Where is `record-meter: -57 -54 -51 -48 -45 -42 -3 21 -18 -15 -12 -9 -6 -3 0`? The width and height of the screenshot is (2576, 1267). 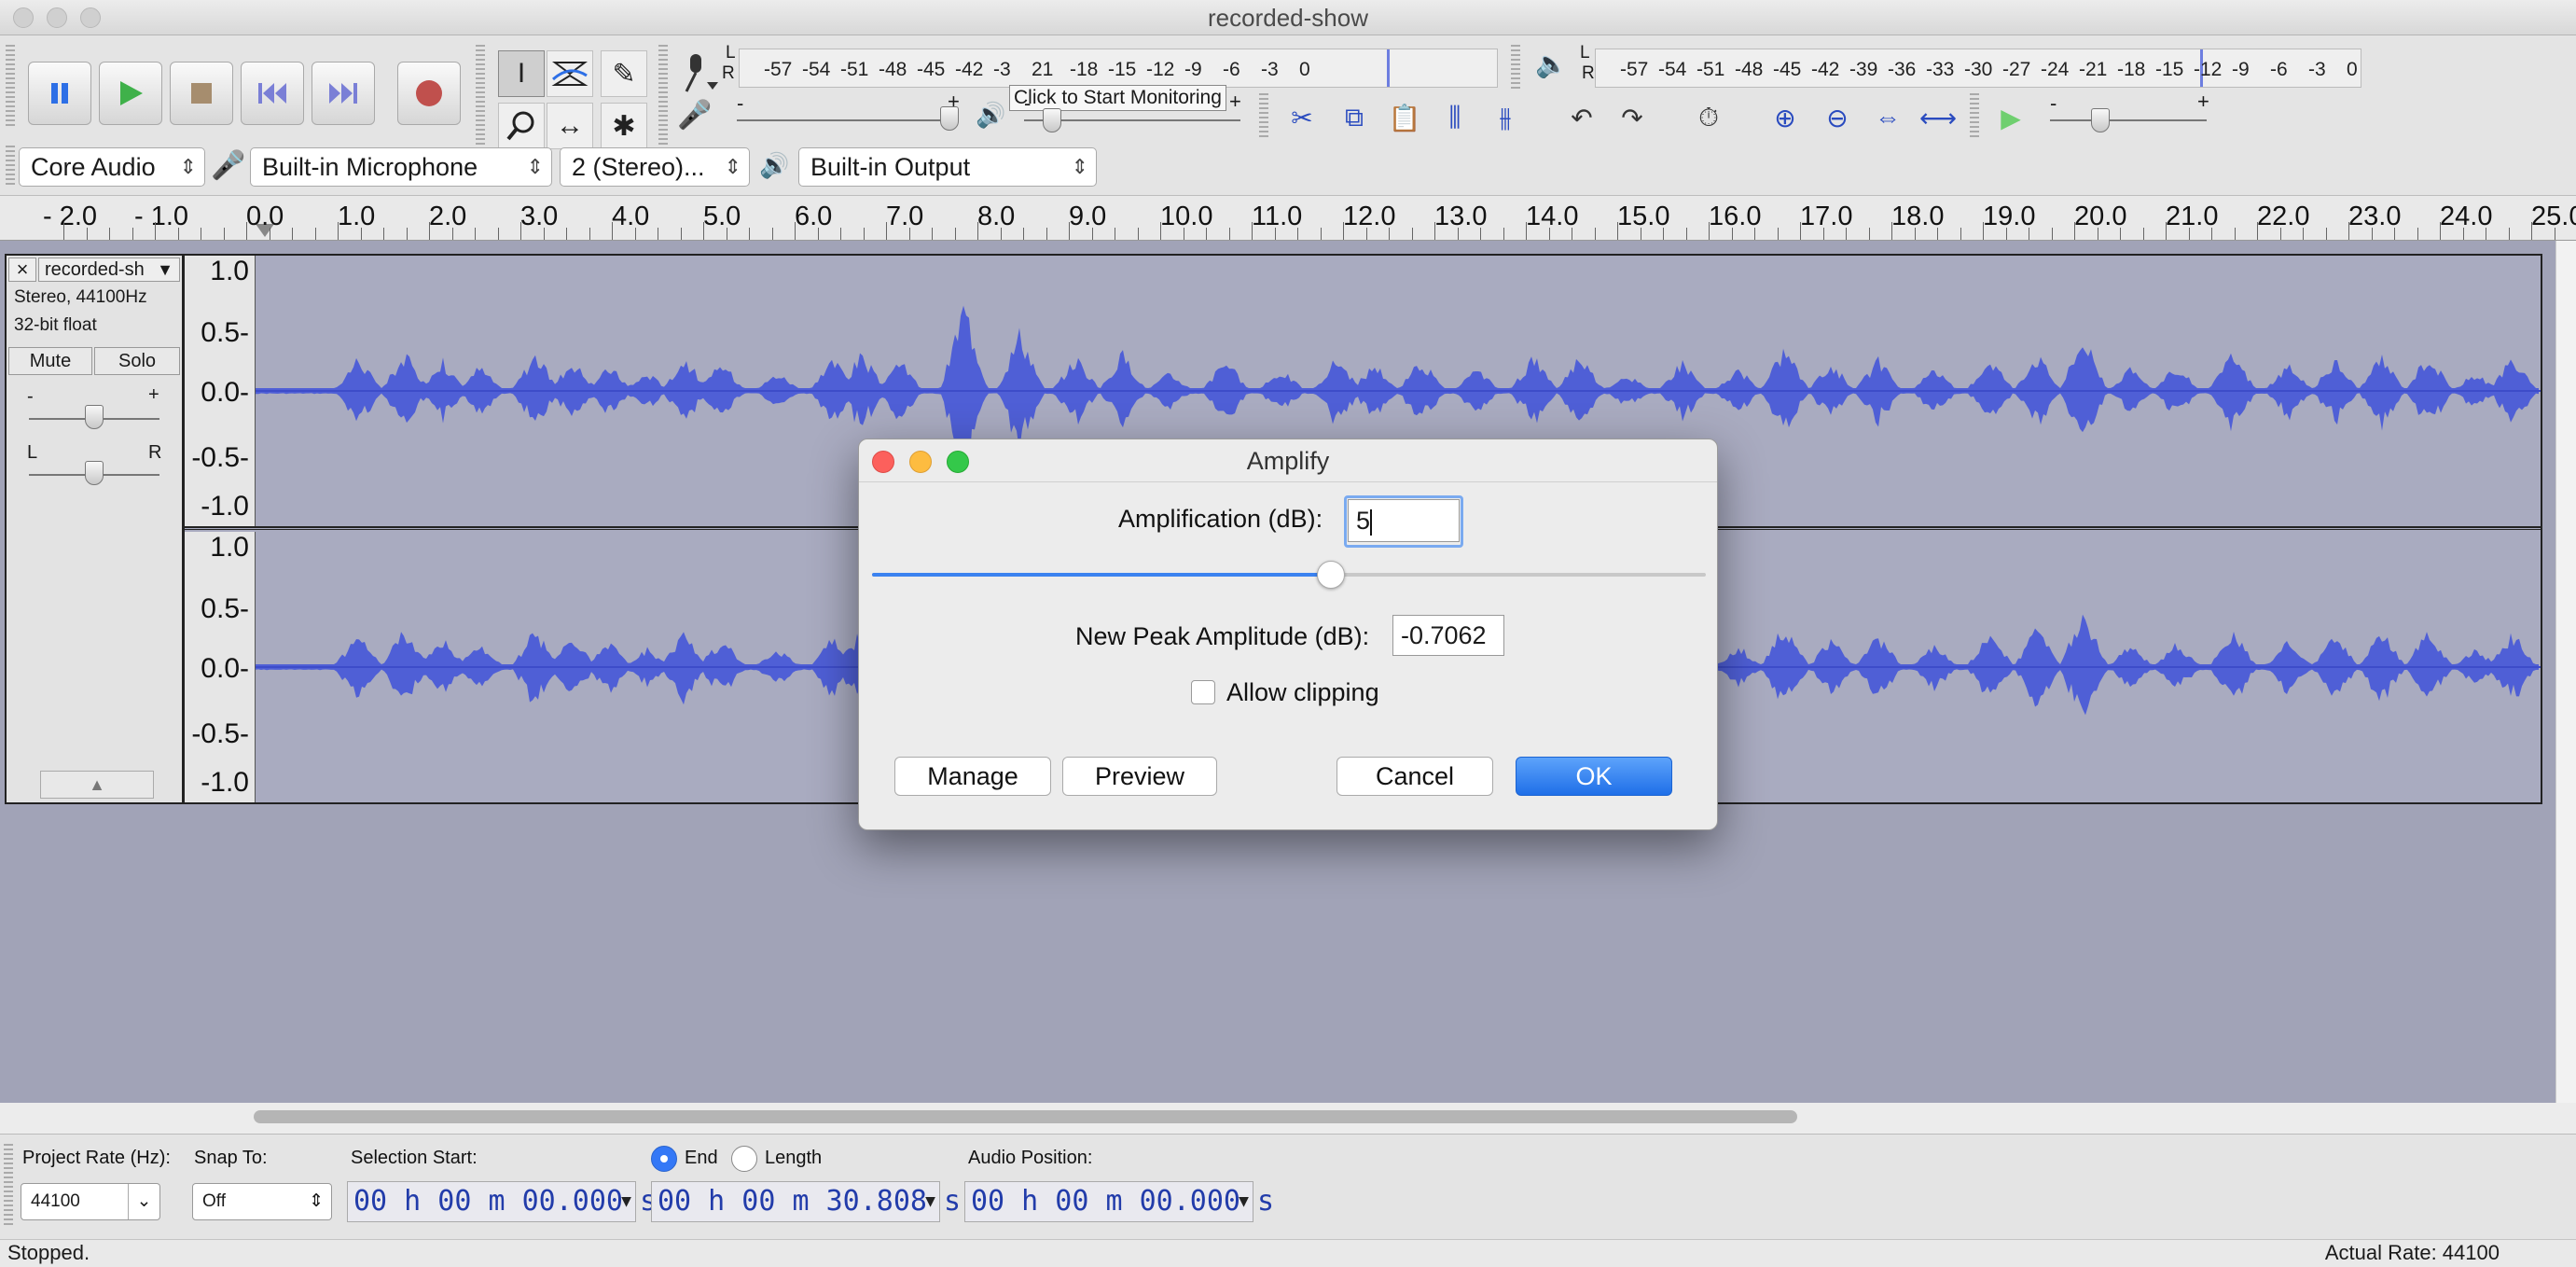
record-meter: -57 -54 -51 -48 -45 -42 -3 21 -18 -15 -12 -9 -6 -3 0 is located at coordinates (1118, 68).